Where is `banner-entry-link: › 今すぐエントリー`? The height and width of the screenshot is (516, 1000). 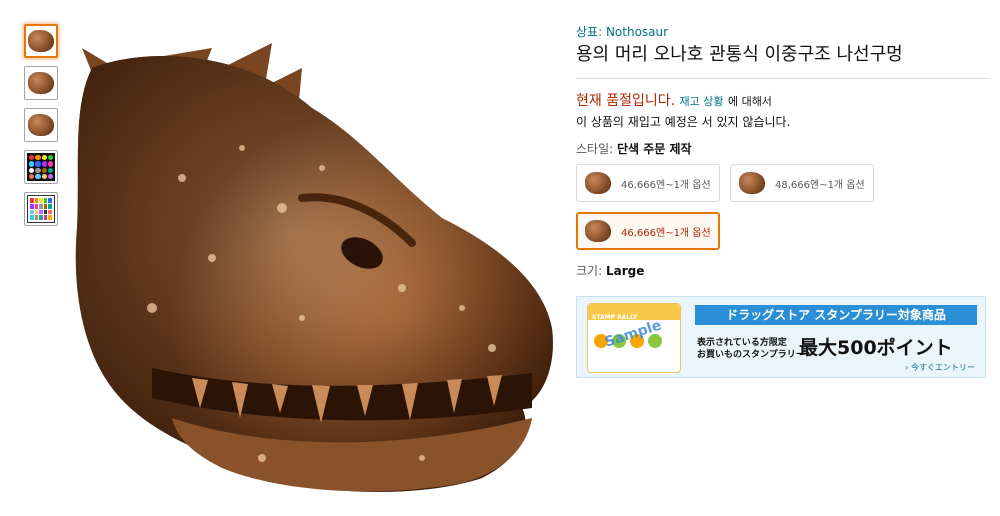 banner-entry-link: › 今すぐエントリー is located at coordinates (940, 367).